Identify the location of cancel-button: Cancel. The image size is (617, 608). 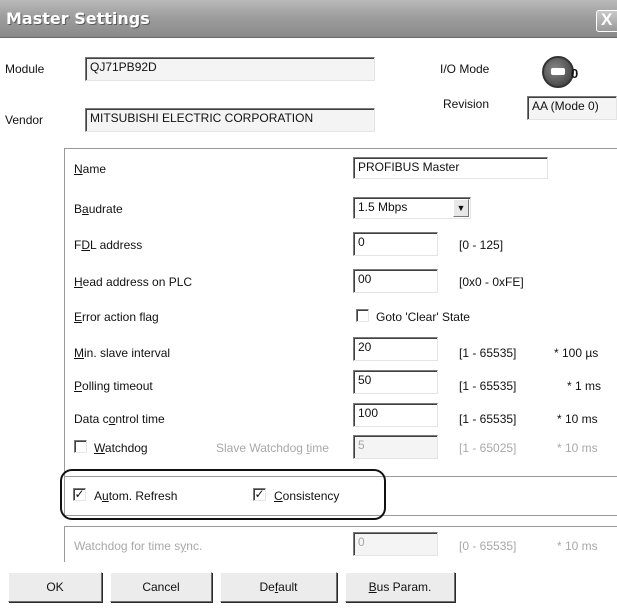
(161, 587).